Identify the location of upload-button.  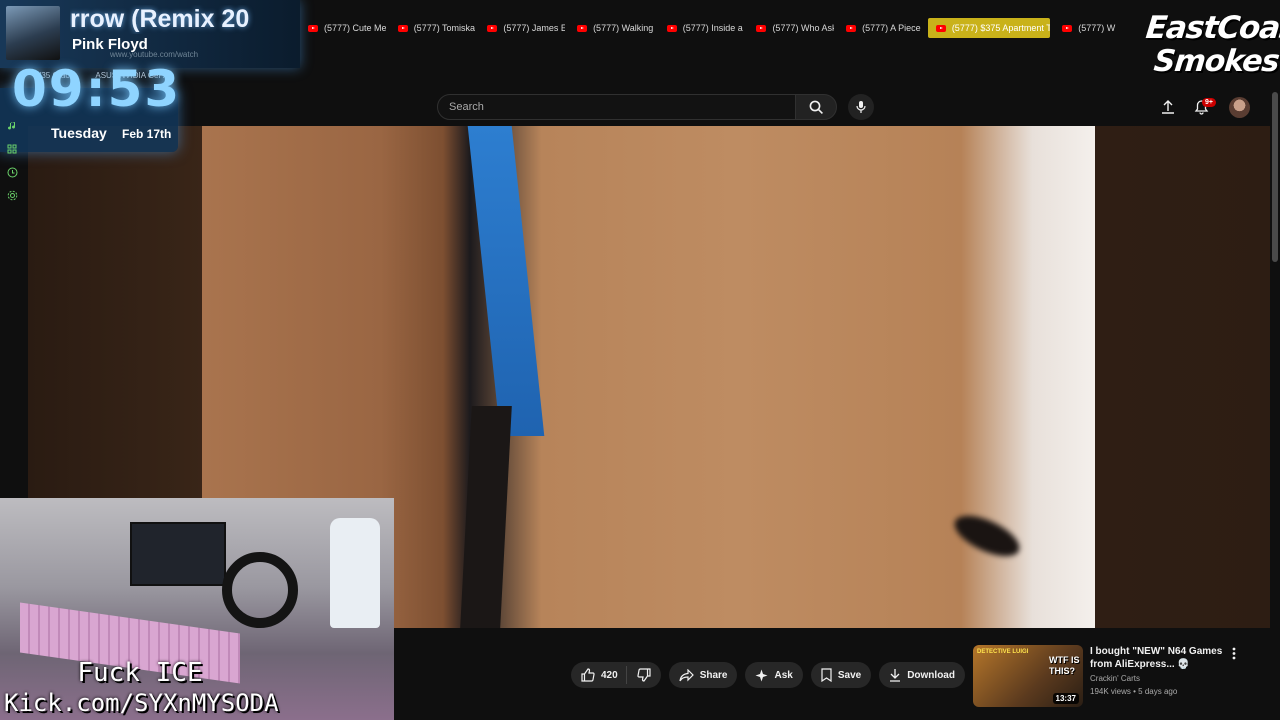
(1168, 107).